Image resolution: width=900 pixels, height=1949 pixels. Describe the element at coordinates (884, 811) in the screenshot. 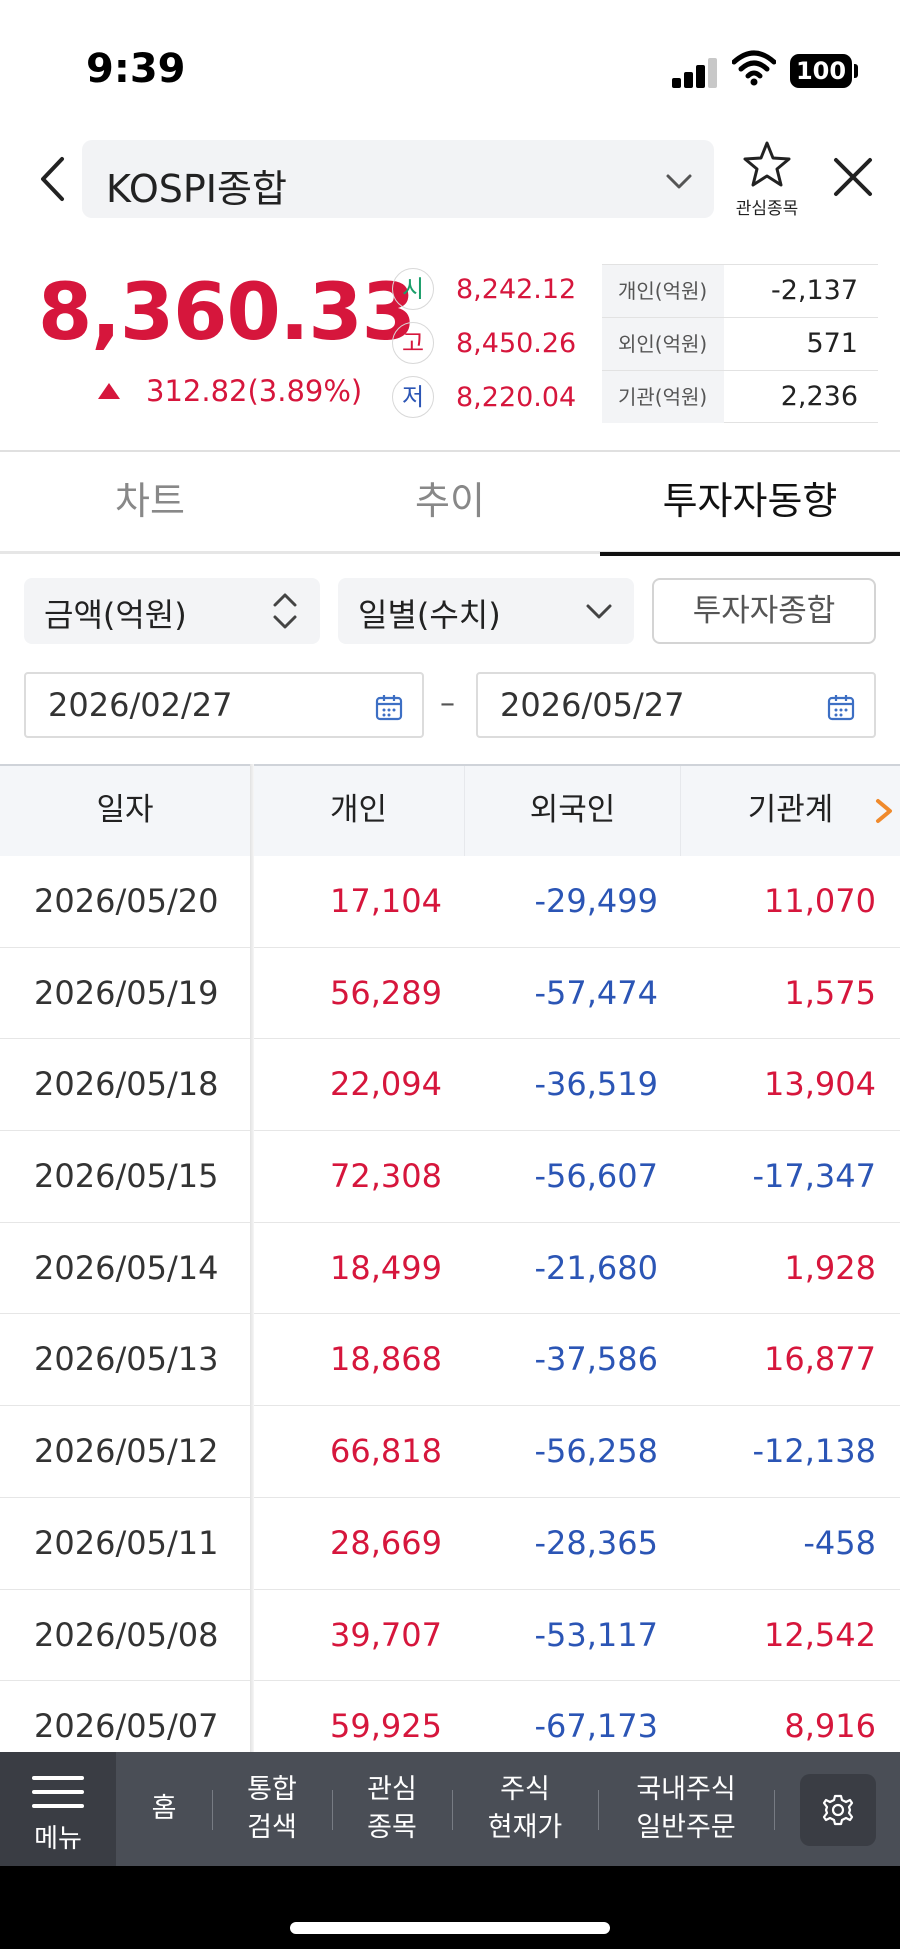

I see `chevron-right-icon` at that location.